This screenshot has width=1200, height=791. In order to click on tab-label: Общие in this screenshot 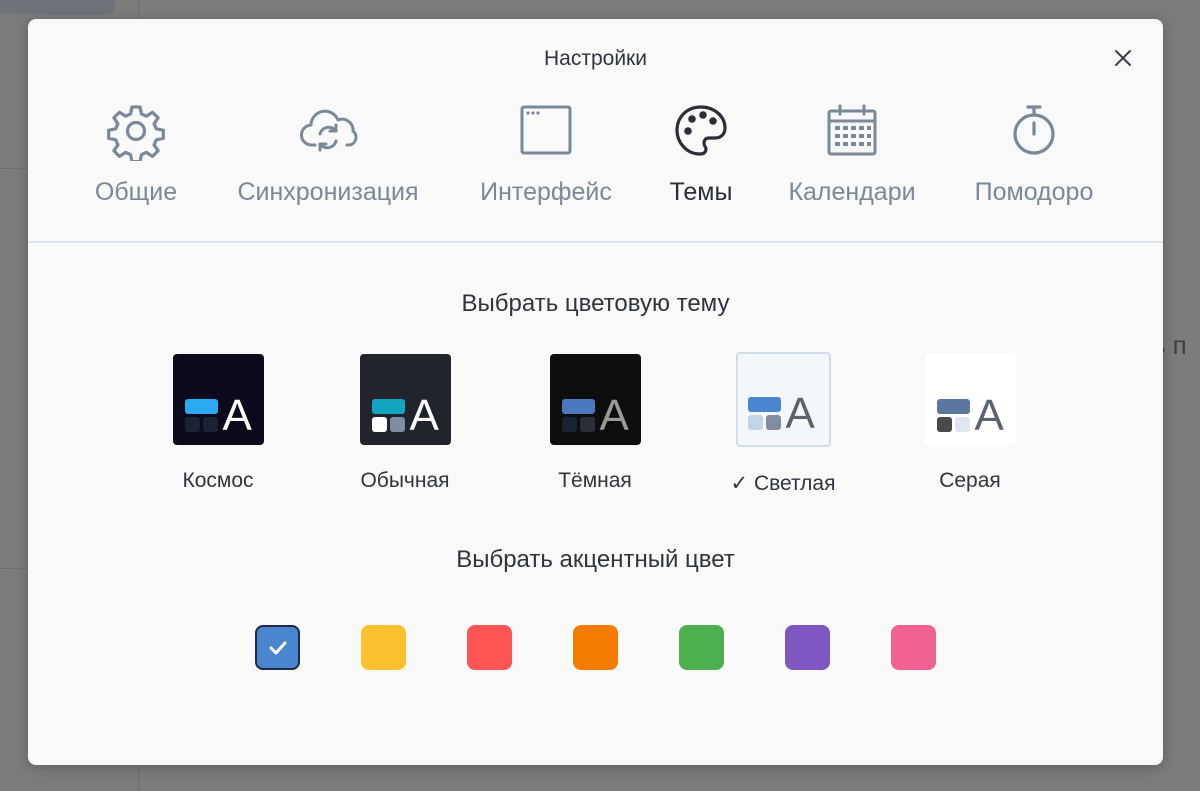, I will do `click(136, 192)`.